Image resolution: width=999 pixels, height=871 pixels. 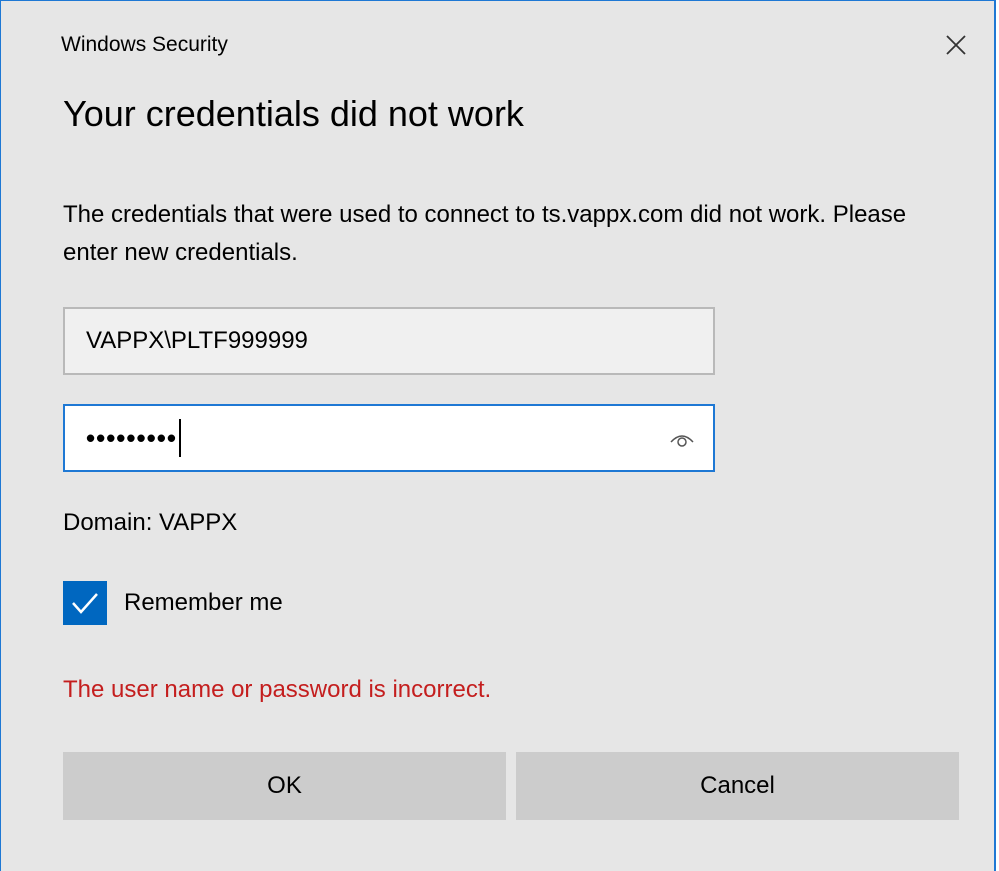 What do you see at coordinates (203, 602) in the screenshot?
I see `remember-me-label: Remember me` at bounding box center [203, 602].